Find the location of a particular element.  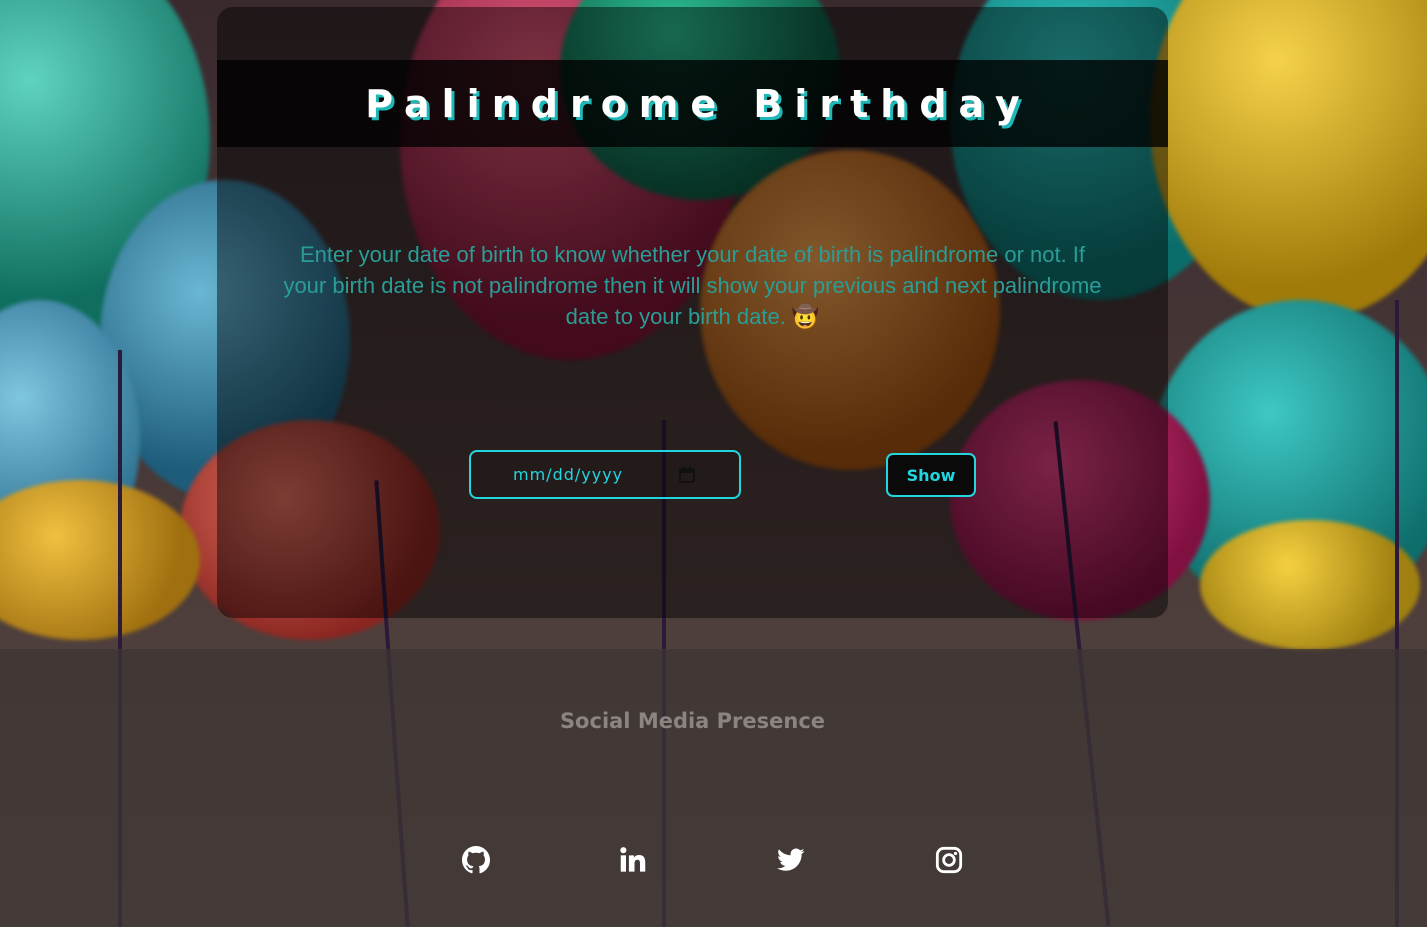

linkedin-icon is located at coordinates (633, 862).